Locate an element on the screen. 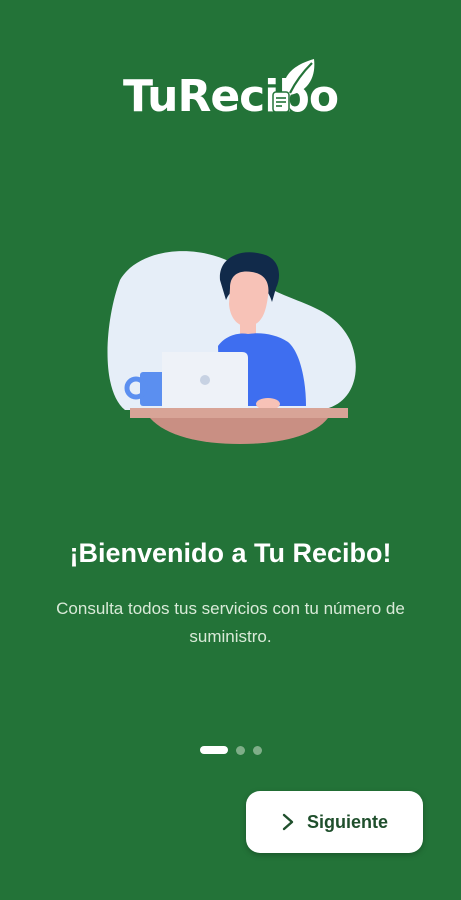 This screenshot has height=900, width=461. chevron-right-icon is located at coordinates (288, 822).